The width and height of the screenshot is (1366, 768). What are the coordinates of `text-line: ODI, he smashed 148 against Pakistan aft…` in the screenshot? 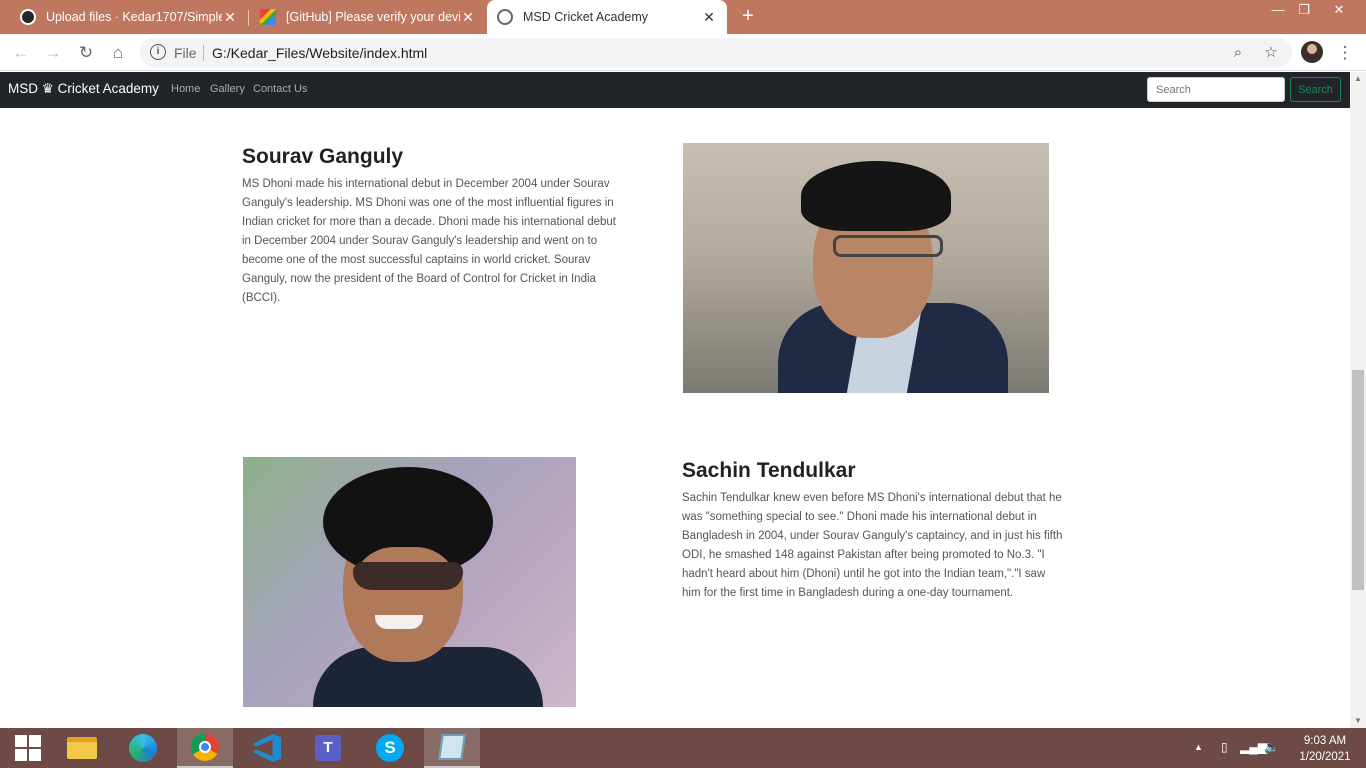 It's located at (863, 555).